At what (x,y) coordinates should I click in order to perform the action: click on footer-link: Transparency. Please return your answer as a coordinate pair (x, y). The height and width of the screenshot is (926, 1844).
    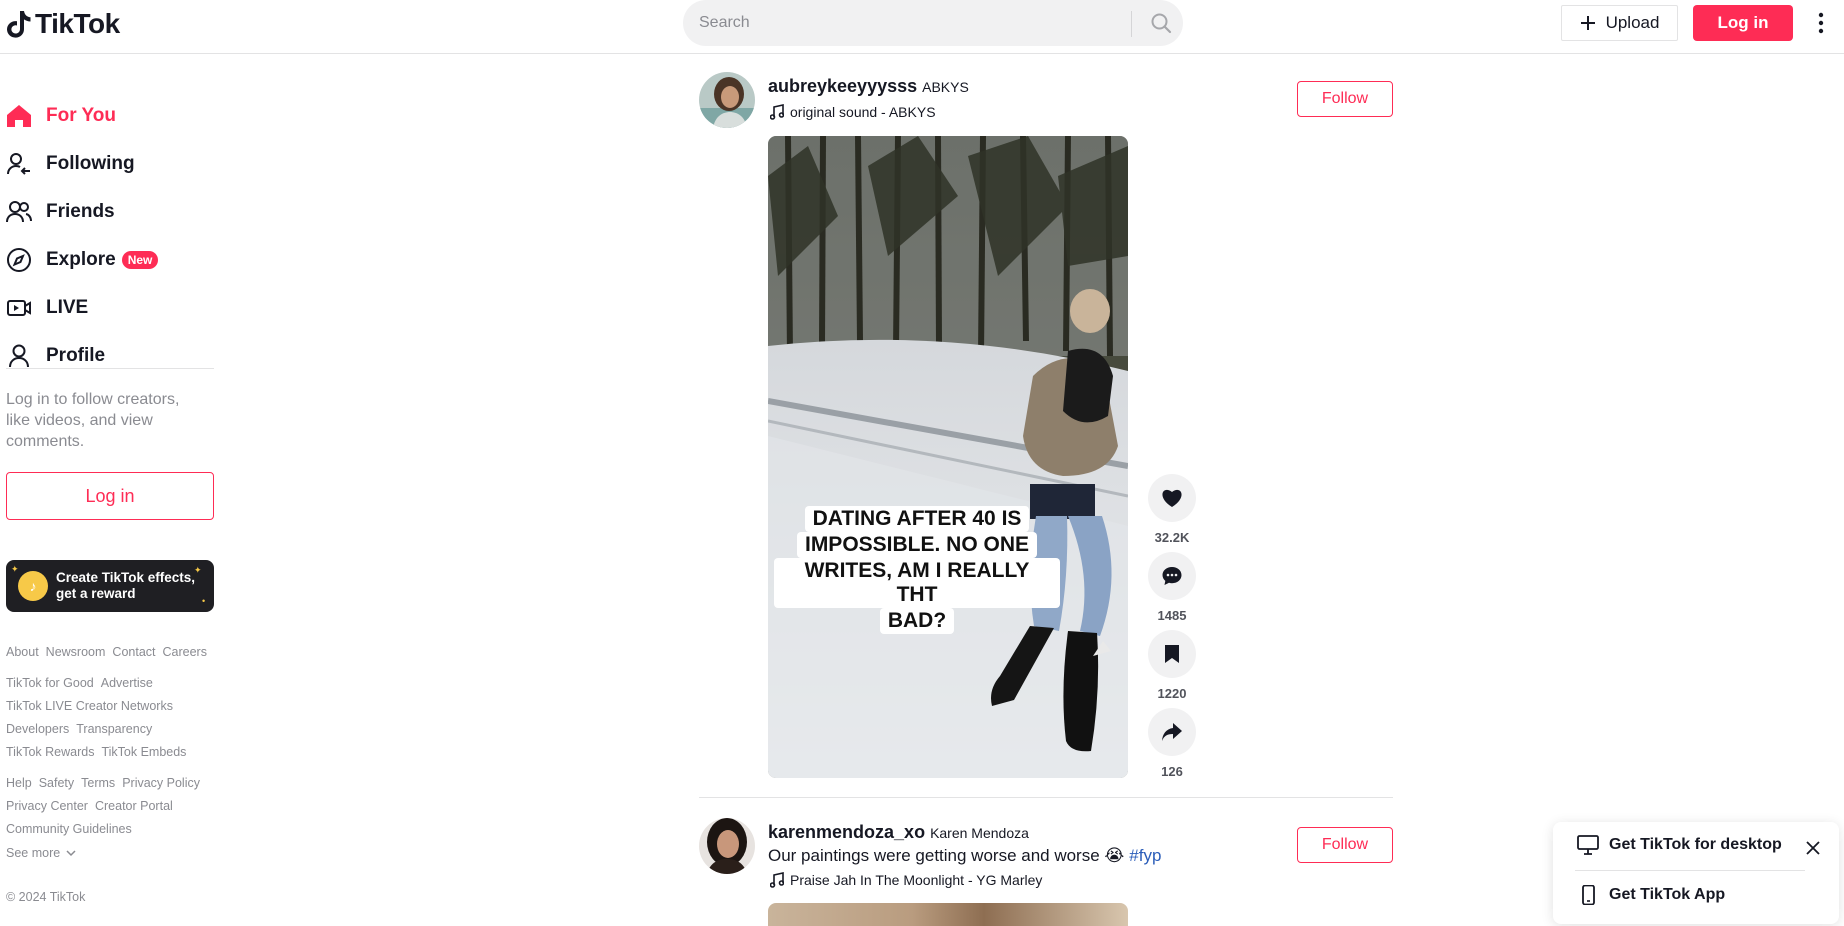
    Looking at the image, I should click on (114, 729).